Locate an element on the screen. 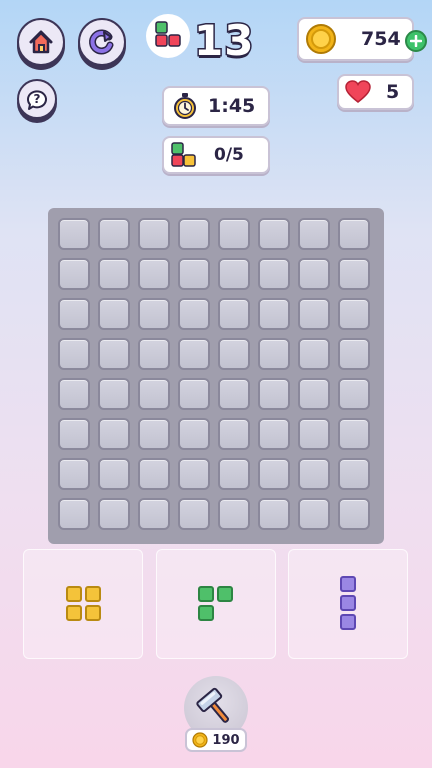  goal-progress: 0/5 is located at coordinates (216, 155).